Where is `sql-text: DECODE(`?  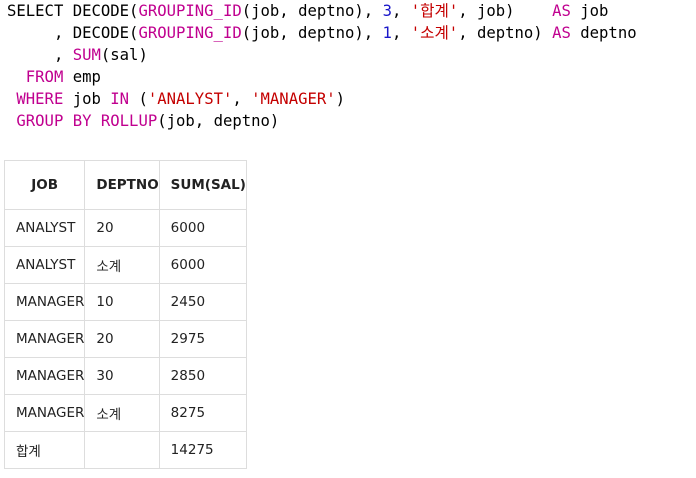
sql-text: DECODE( is located at coordinates (101, 11).